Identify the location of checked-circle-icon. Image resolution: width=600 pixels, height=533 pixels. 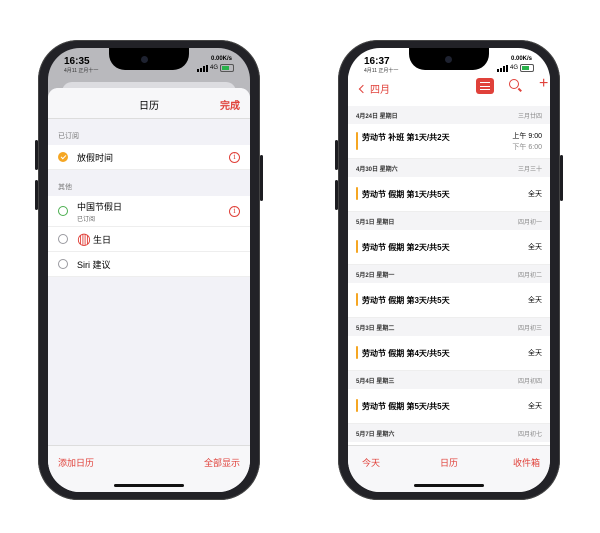
(63, 157).